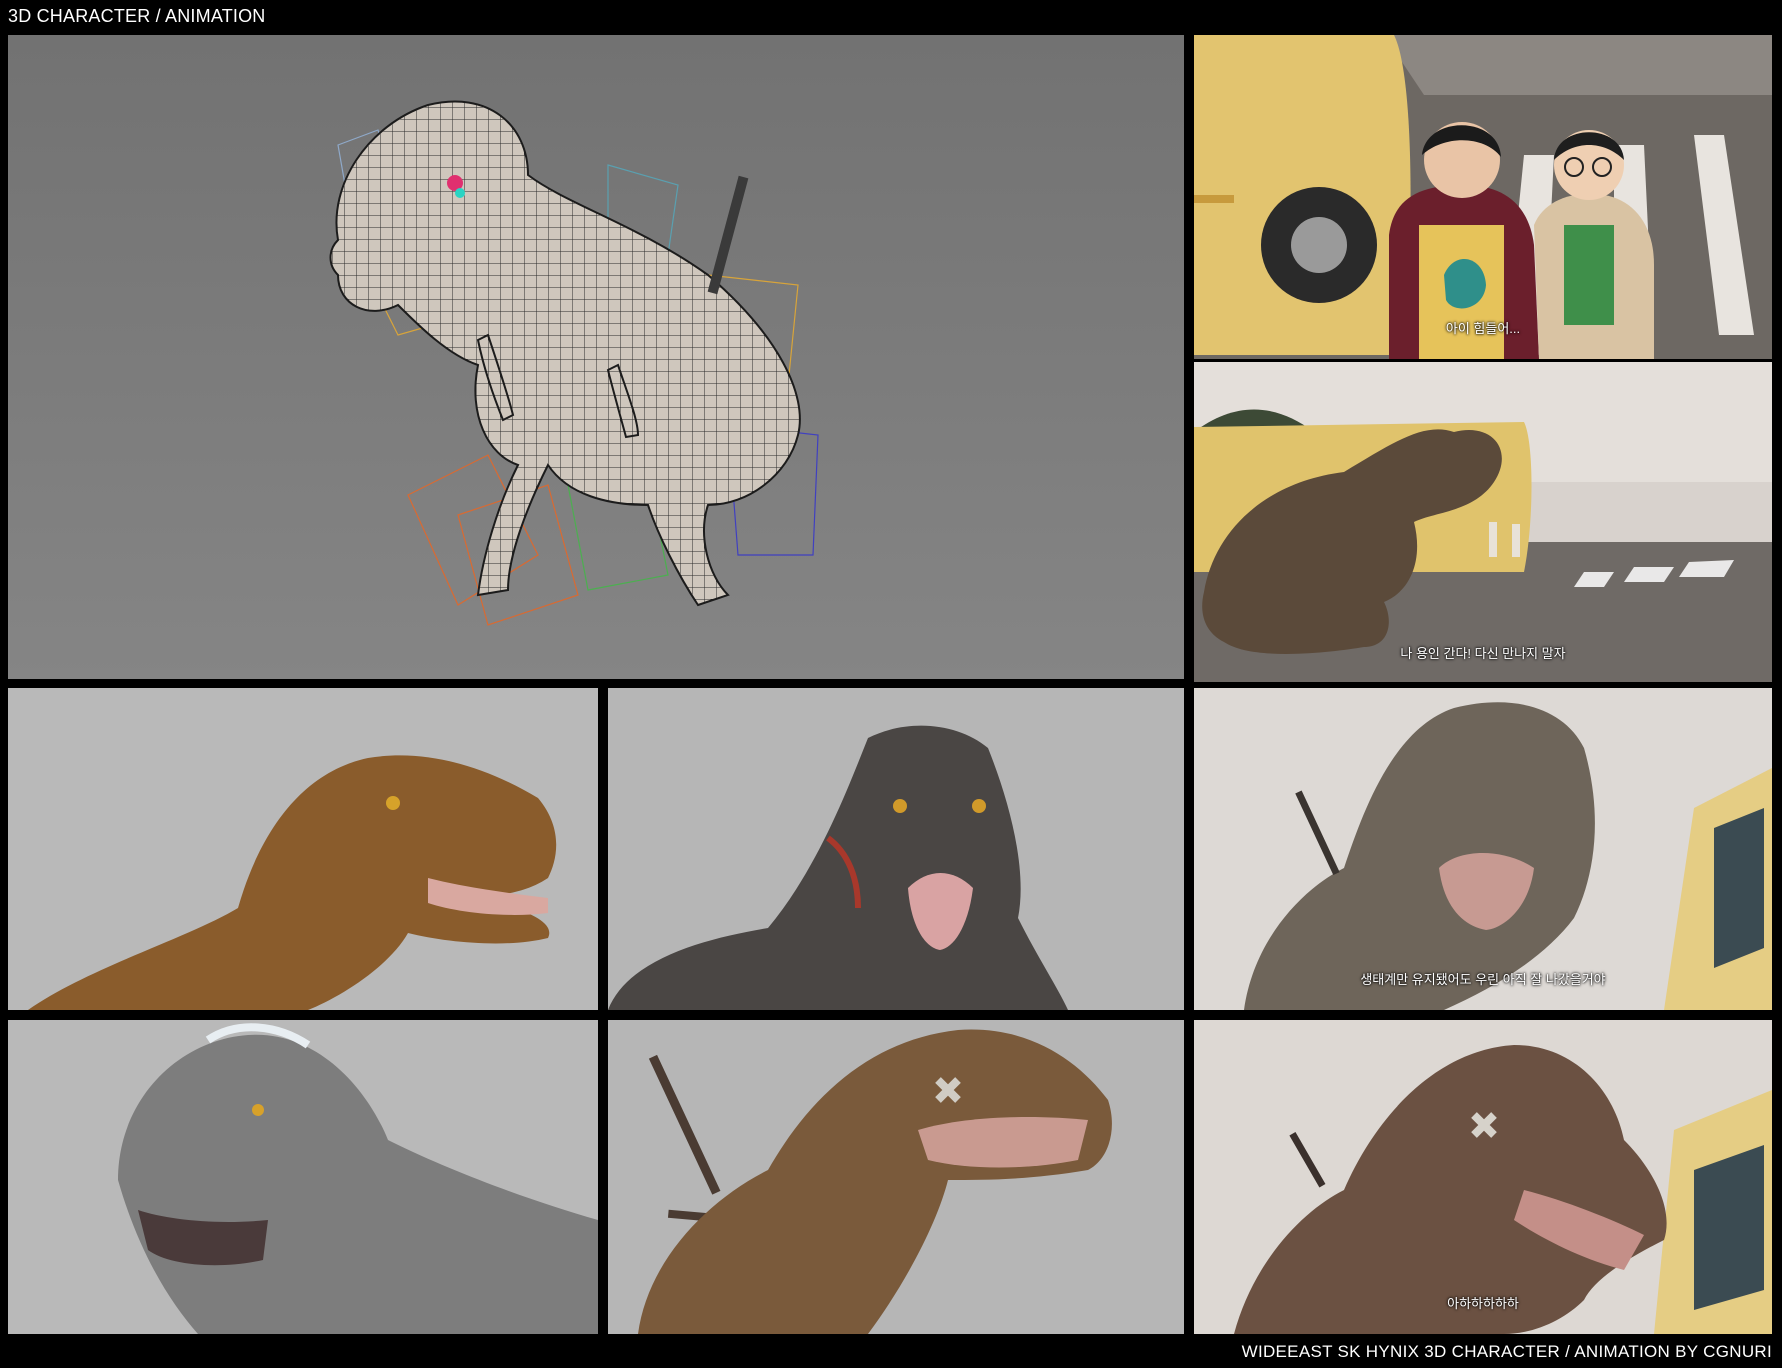 The width and height of the screenshot is (1782, 1368). What do you see at coordinates (1483, 653) in the screenshot?
I see `subtitle-text: 나 용인 간다! 다신 만나지 말자` at bounding box center [1483, 653].